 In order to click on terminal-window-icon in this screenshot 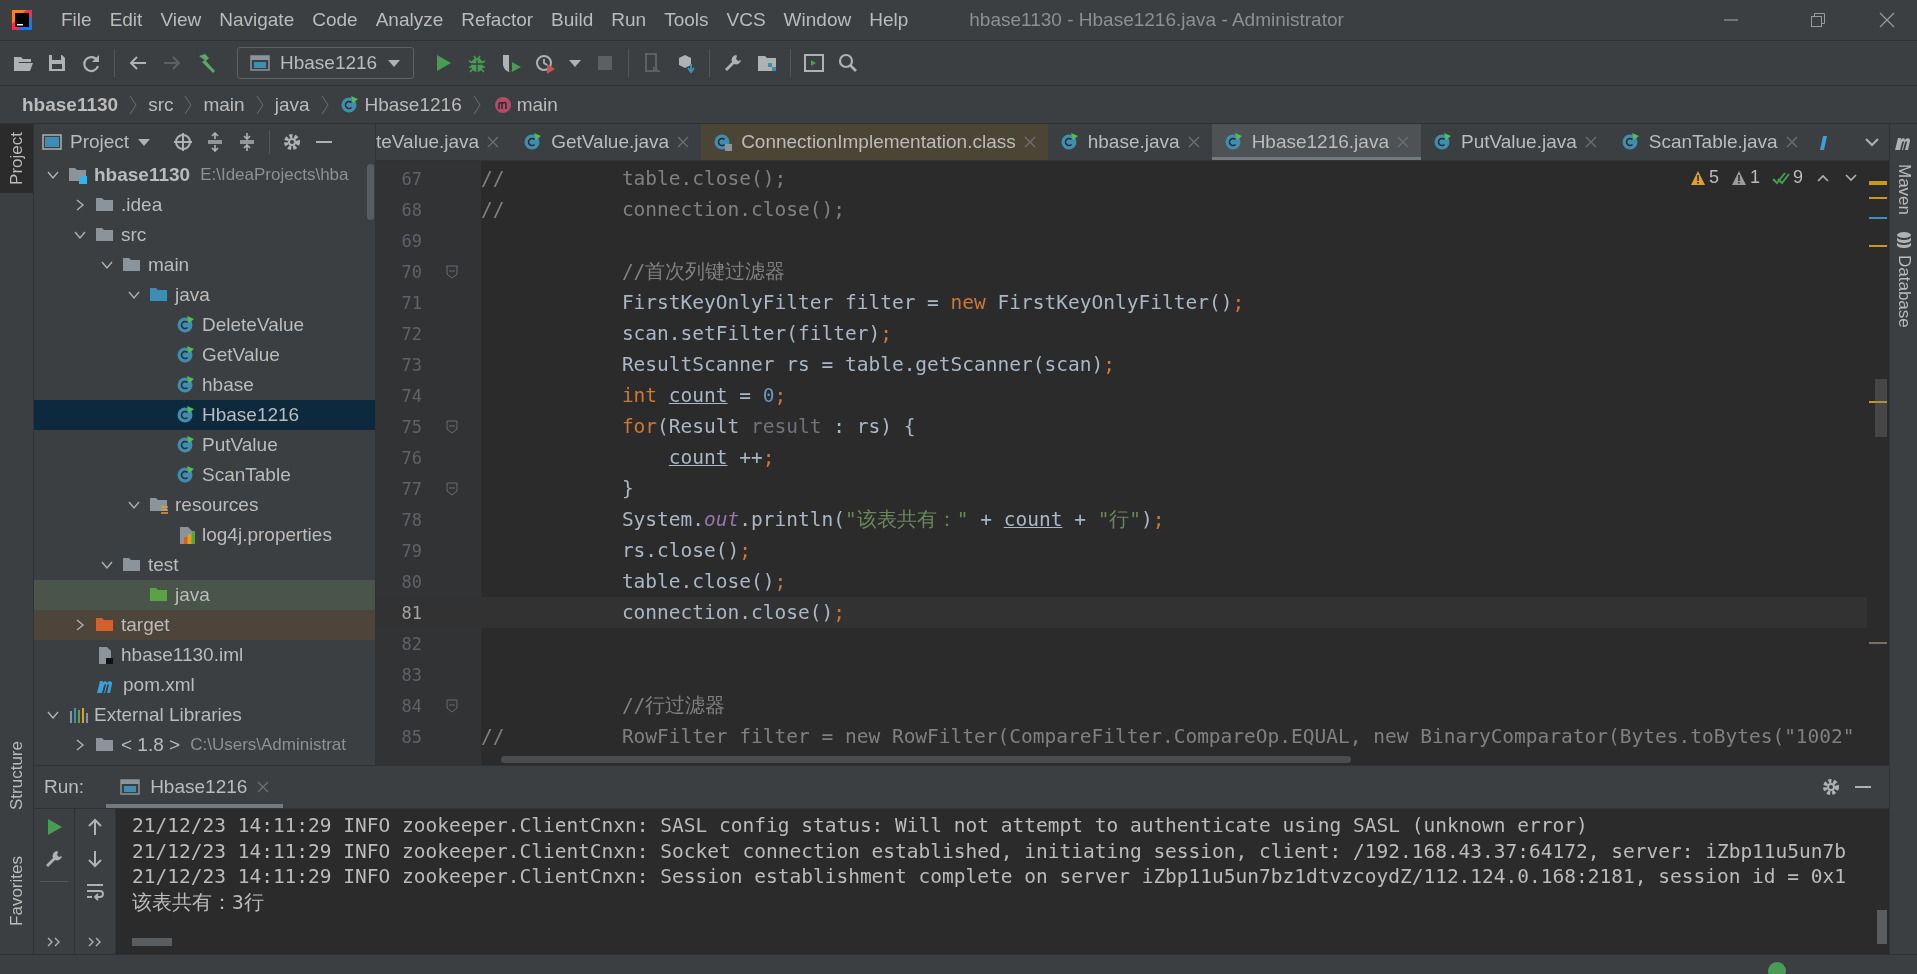, I will do `click(814, 63)`.